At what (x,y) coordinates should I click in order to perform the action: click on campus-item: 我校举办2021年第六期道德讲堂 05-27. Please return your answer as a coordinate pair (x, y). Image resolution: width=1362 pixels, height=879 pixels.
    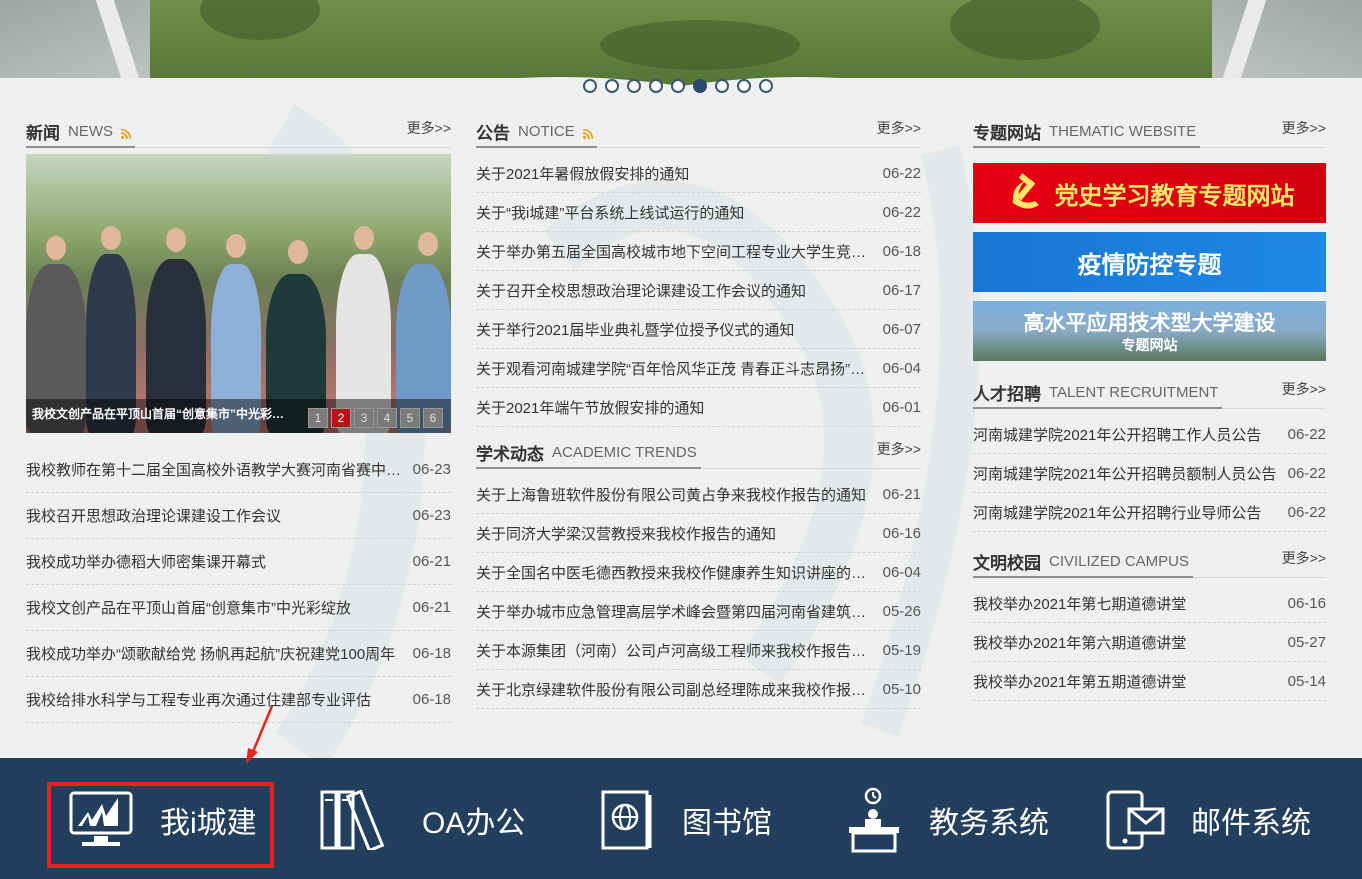
    Looking at the image, I should click on (1149, 642).